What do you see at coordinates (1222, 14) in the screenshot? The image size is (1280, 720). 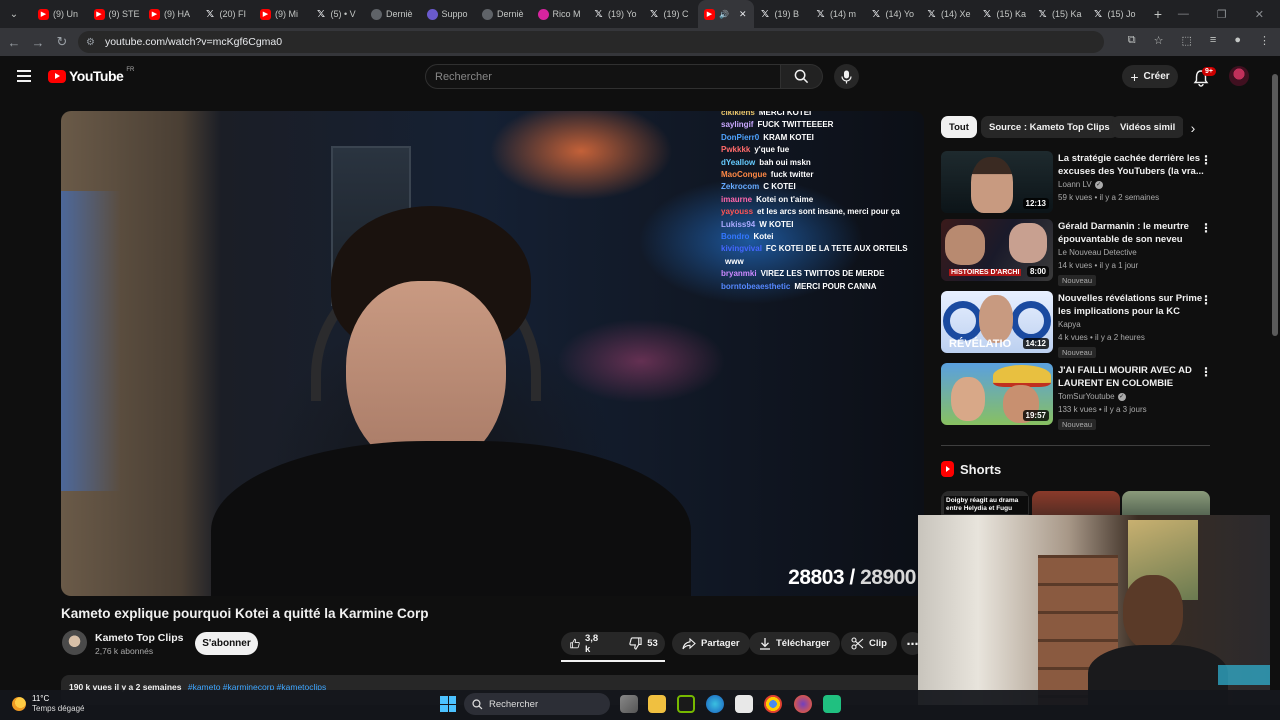 I see `maximize-icon: ❐` at bounding box center [1222, 14].